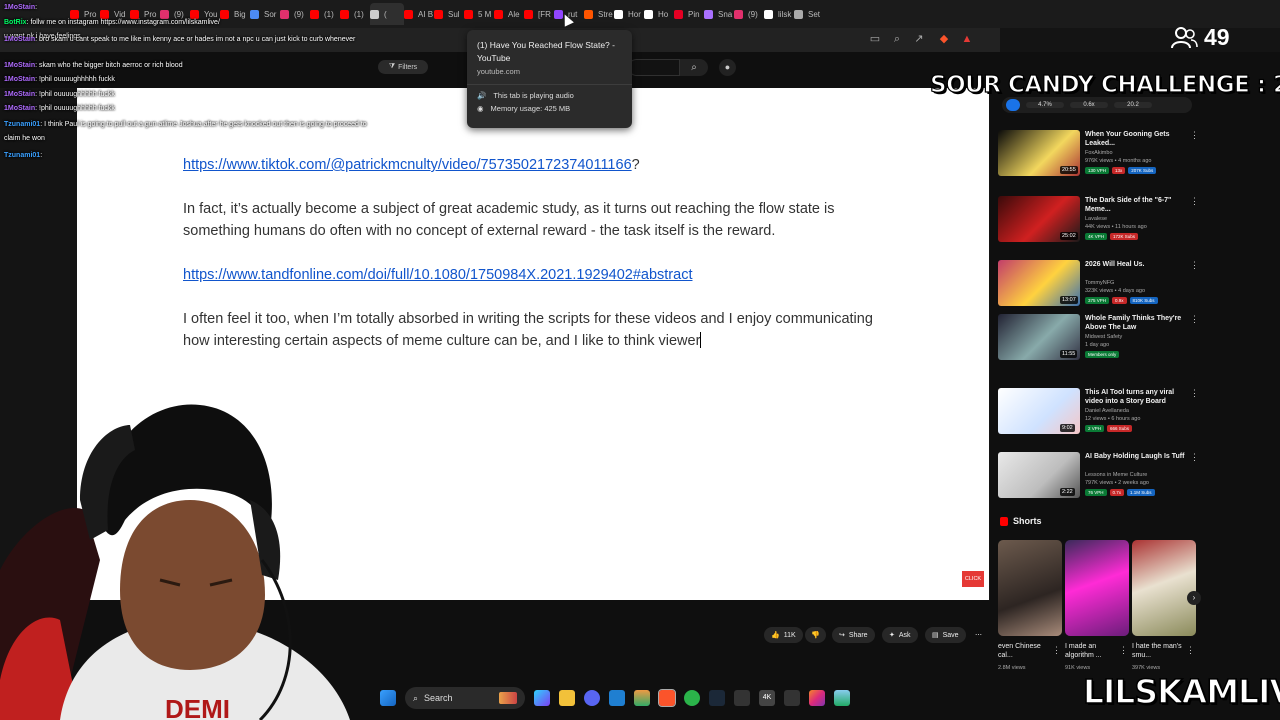  I want to click on search-input, so click(654, 67).